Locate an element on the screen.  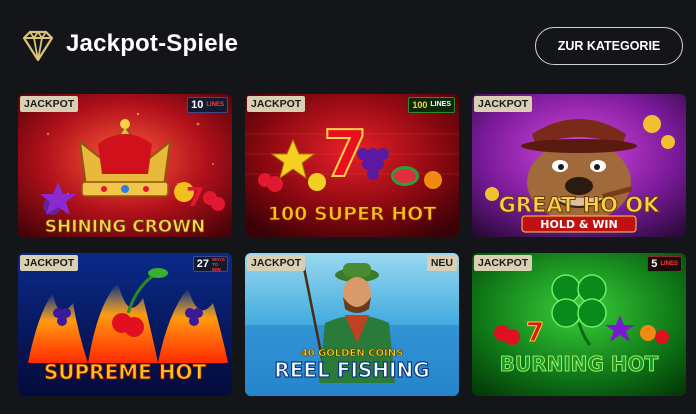
lines-number: 27 is located at coordinates (202, 264).